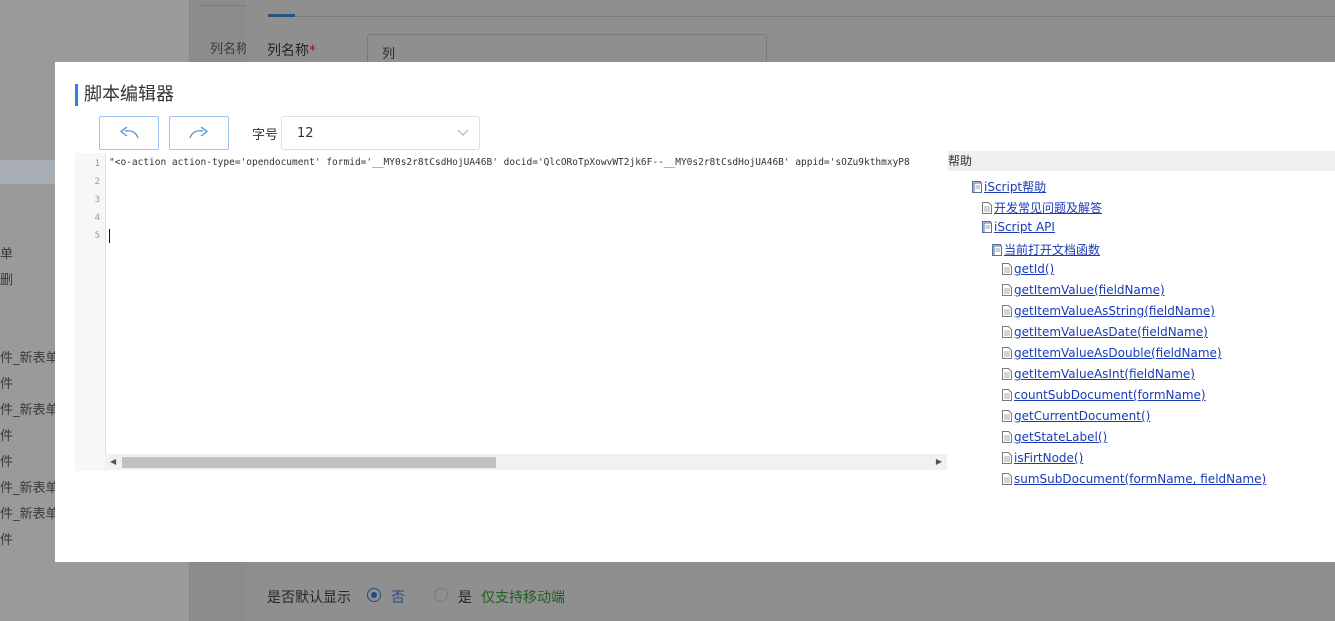  I want to click on help-tree-item: 当前打开文档函数, so click(1046, 249).